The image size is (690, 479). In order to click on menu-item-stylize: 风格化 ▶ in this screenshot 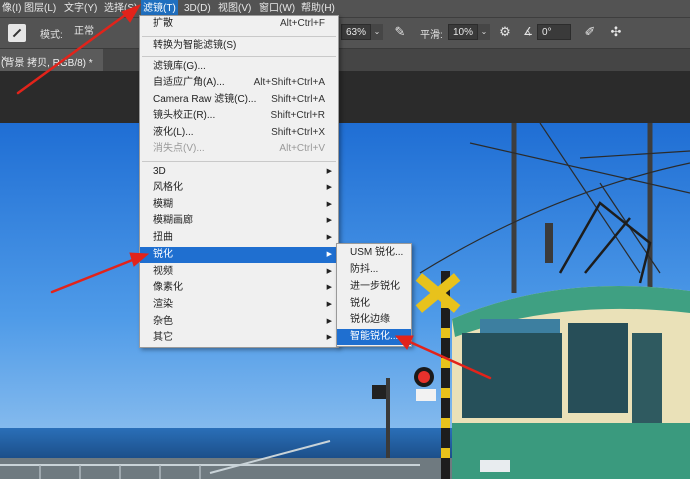, I will do `click(239, 188)`.